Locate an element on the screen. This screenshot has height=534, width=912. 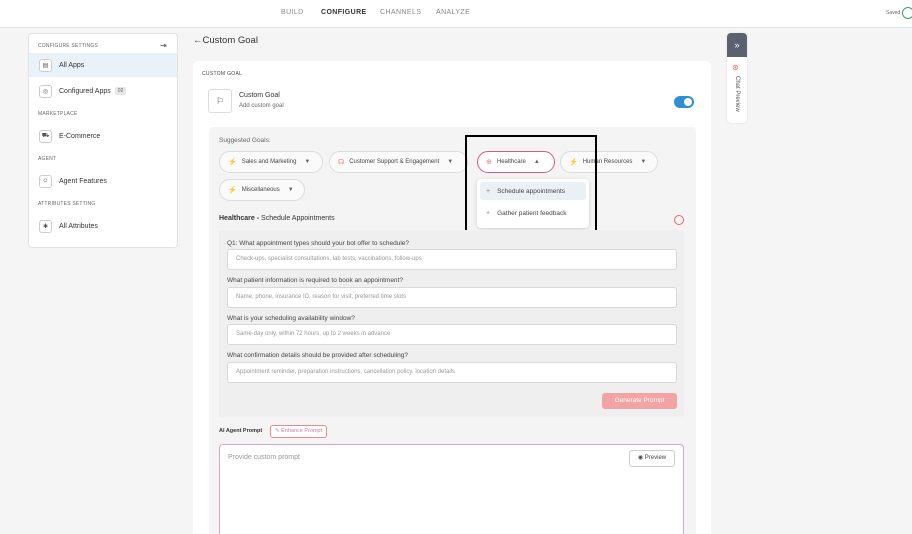
section-configure-settings: CONFIGURE SETTINGS is located at coordinates (68, 46).